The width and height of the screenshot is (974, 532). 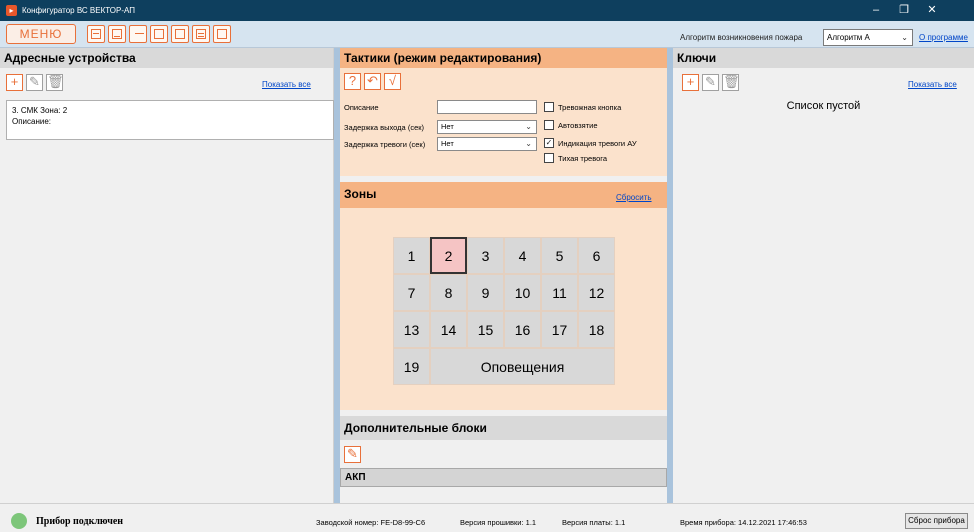 I want to click on zone-cell-selected: 2, so click(x=448, y=255).